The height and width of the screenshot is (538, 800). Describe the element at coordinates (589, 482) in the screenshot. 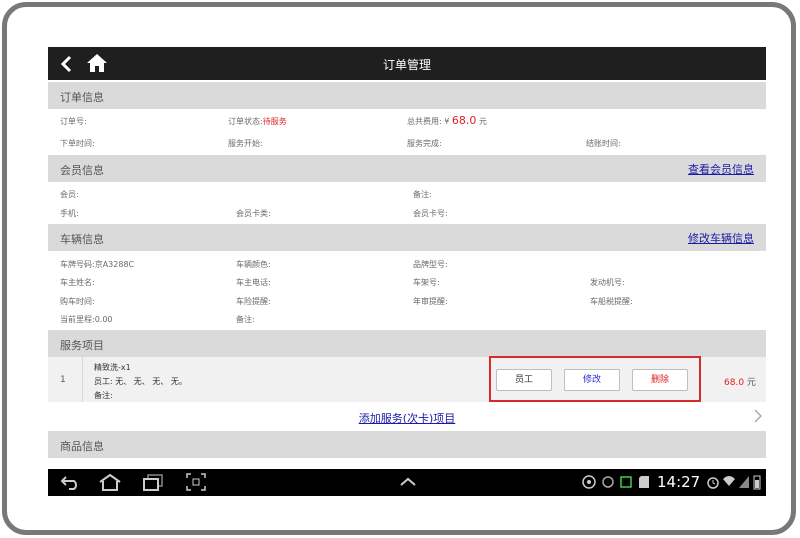

I see `usb-icon` at that location.